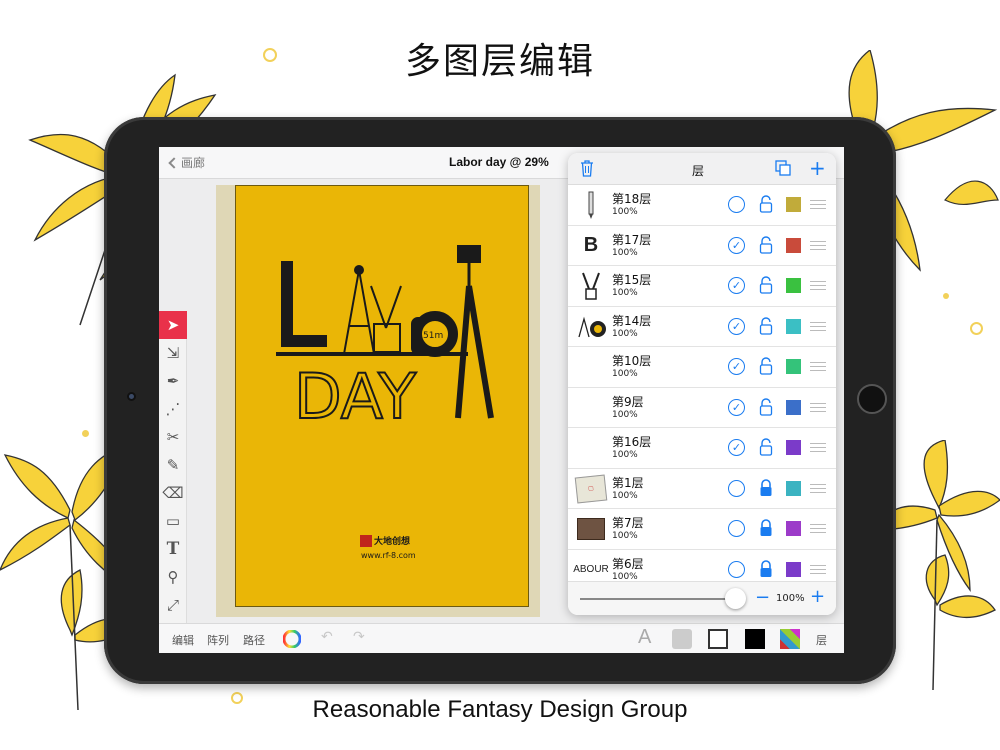  What do you see at coordinates (186, 162) in the screenshot?
I see `back-to-gallery-button: 画廊` at bounding box center [186, 162].